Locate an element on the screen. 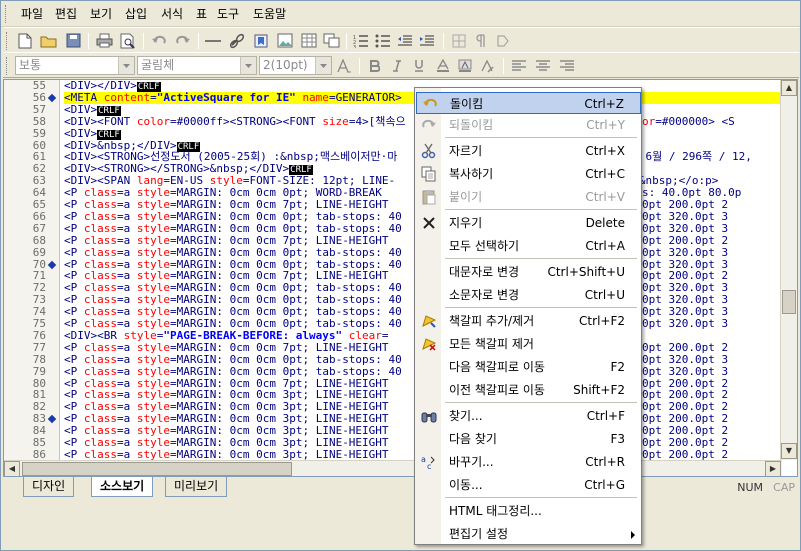 The image size is (801, 551). menu-edit: 편집 is located at coordinates (66, 14).